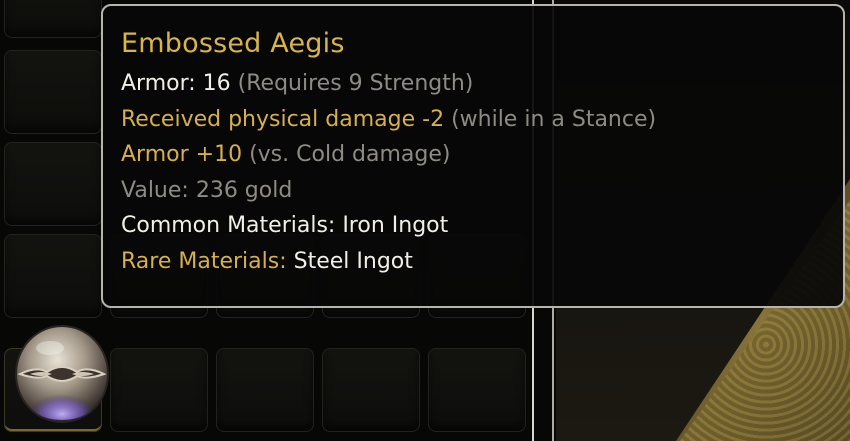 Image resolution: width=850 pixels, height=441 pixels. Describe the element at coordinates (554, 119) in the screenshot. I see `affix-condition: (while in a Stance)` at that location.